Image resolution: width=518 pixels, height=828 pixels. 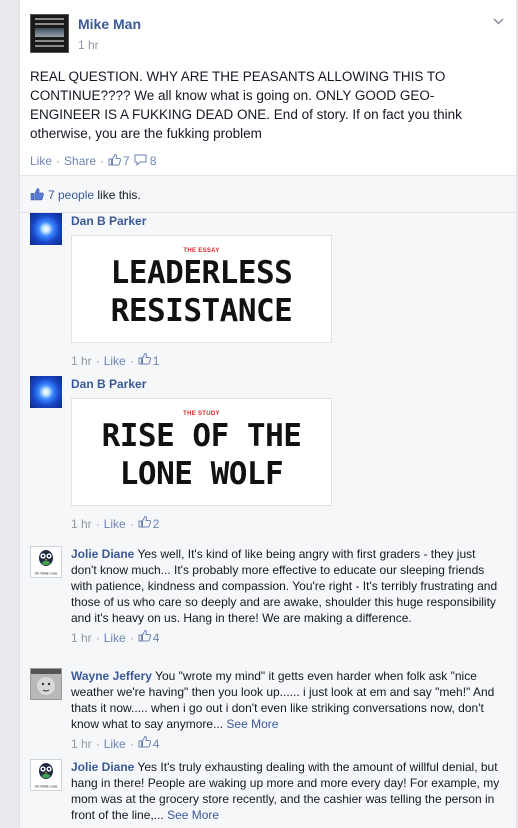 I want to click on attachment-title-line1: RISE OF THE, so click(x=201, y=436).